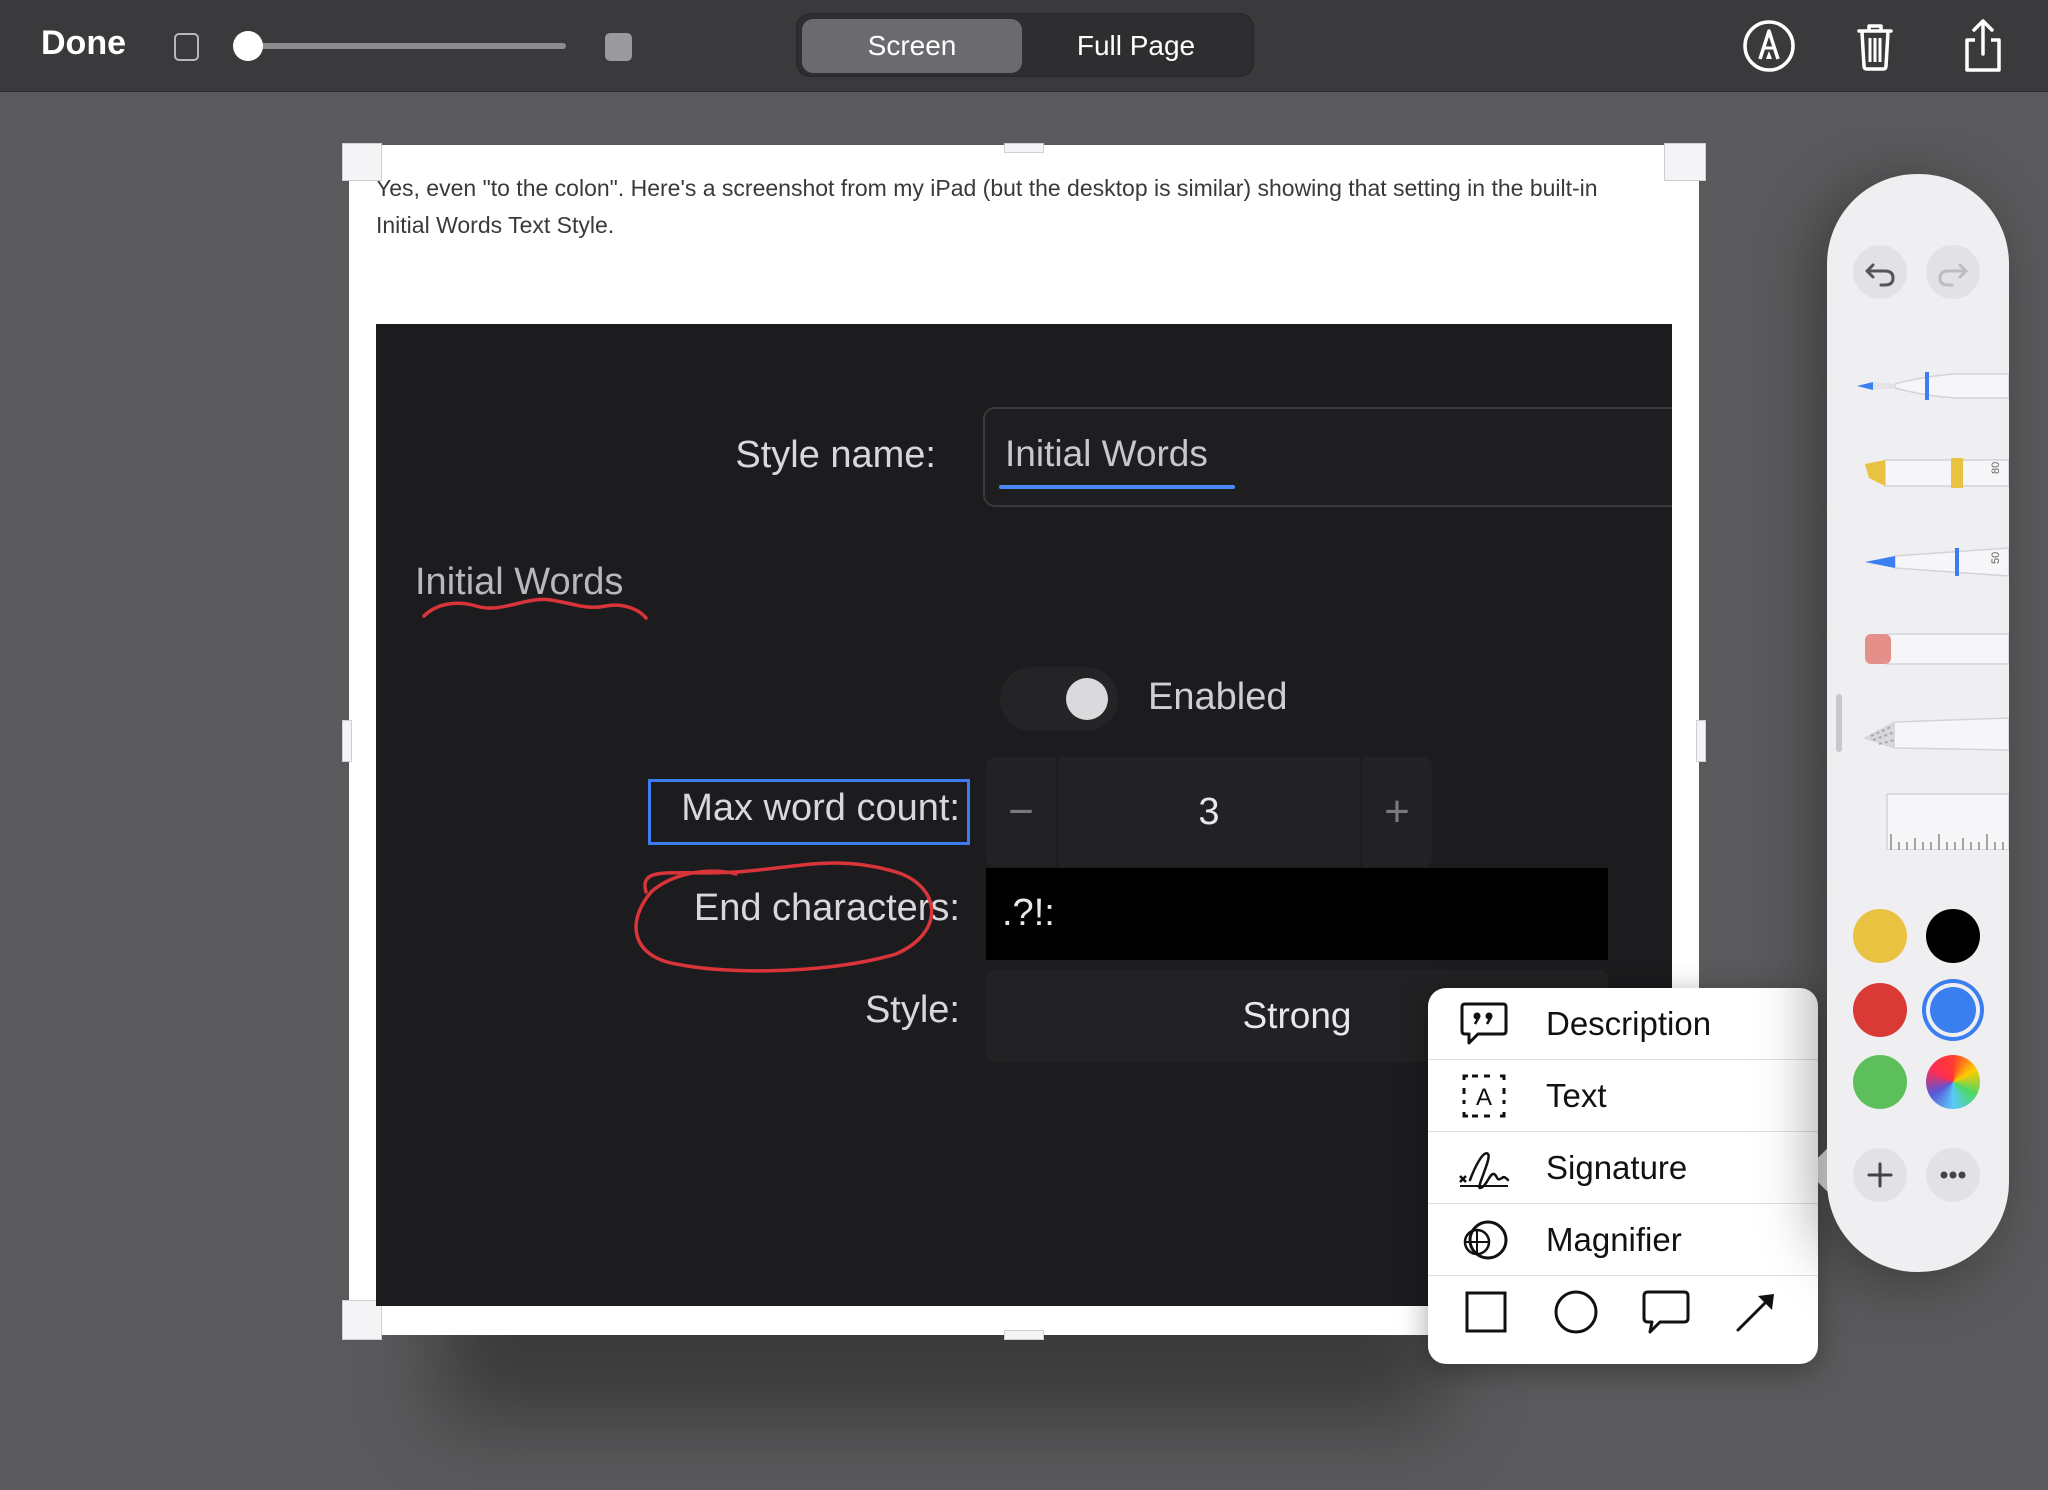 The width and height of the screenshot is (2048, 1490). Describe the element at coordinates (1024, 148) in the screenshot. I see `crop-handle-top` at that location.